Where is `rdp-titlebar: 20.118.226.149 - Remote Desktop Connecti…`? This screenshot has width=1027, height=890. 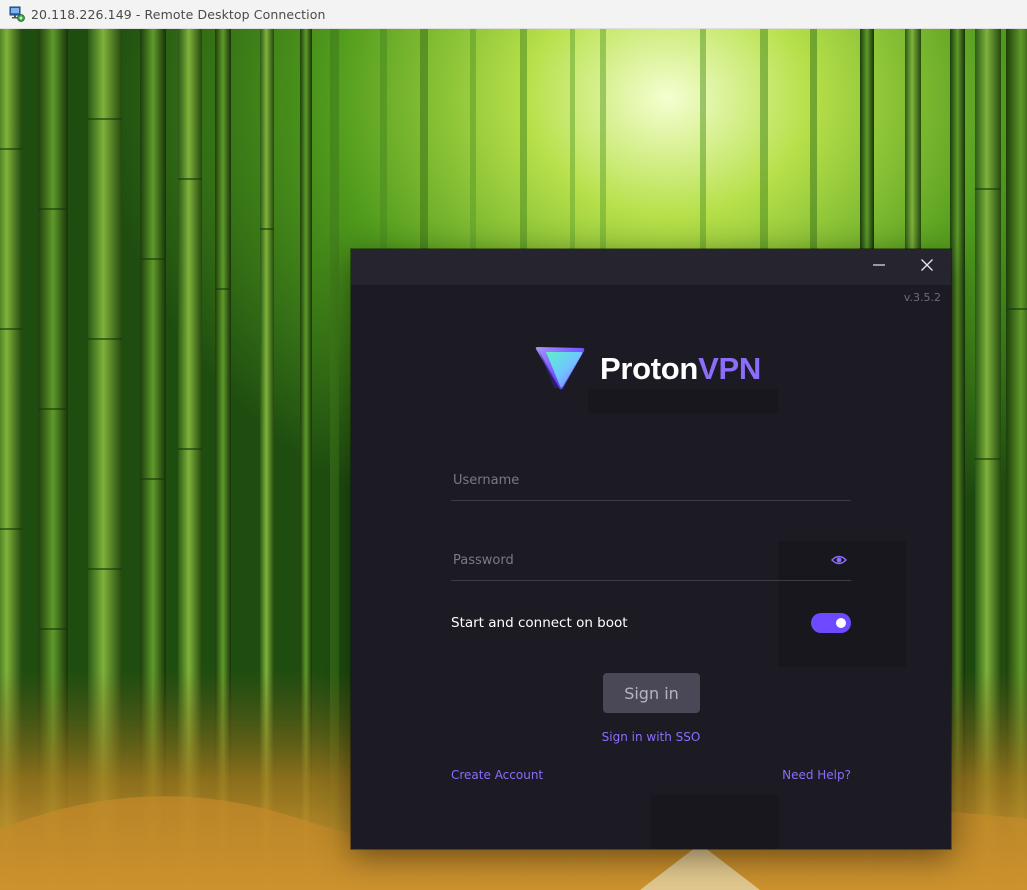
rdp-titlebar: 20.118.226.149 - Remote Desktop Connecti… is located at coordinates (513, 14).